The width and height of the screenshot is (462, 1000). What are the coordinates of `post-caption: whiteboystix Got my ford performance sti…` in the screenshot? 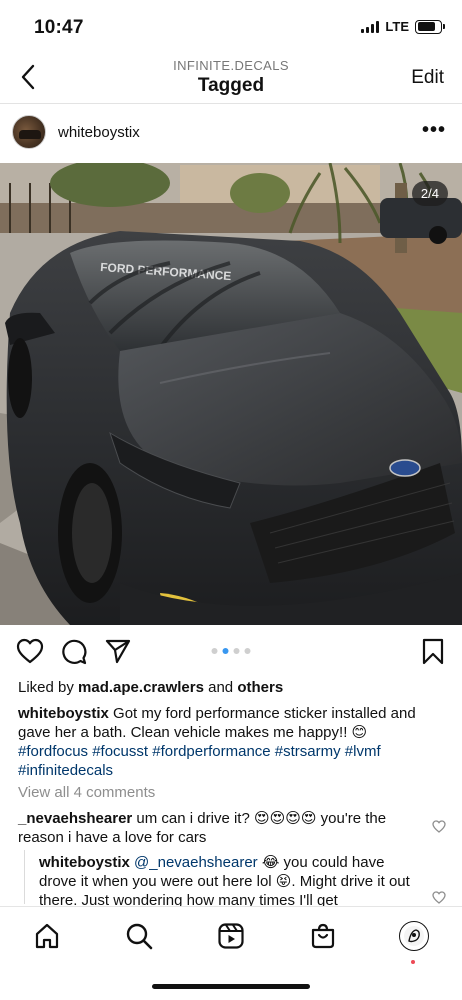 It's located at (233, 742).